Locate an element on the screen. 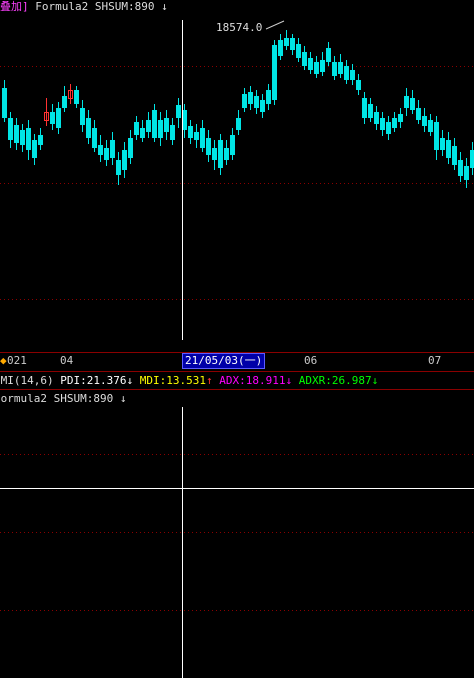  lower-legend: Formula2 SHSUM:890 is located at coordinates (63, 399).